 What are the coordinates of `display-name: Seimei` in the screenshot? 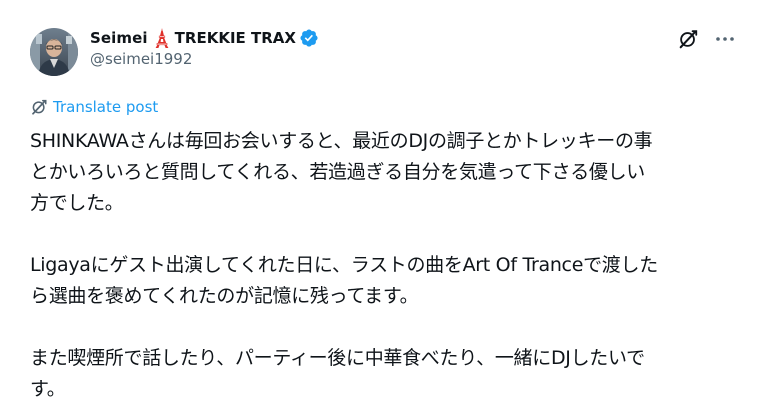 It's located at (119, 38).